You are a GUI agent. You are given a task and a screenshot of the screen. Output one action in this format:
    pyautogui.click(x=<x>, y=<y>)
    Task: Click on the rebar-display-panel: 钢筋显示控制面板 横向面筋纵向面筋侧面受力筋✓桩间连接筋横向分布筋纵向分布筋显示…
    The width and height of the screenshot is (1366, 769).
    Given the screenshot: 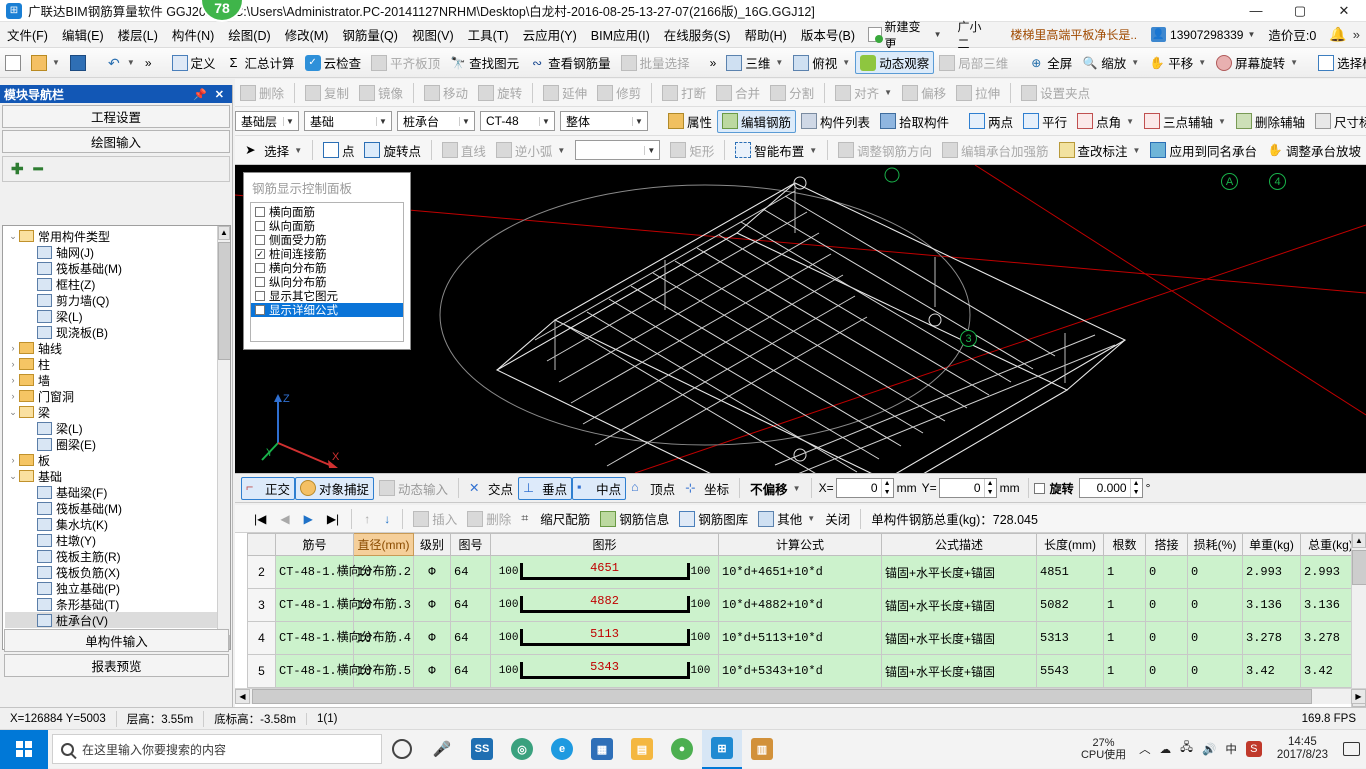 What is the action you would take?
    pyautogui.click(x=327, y=261)
    